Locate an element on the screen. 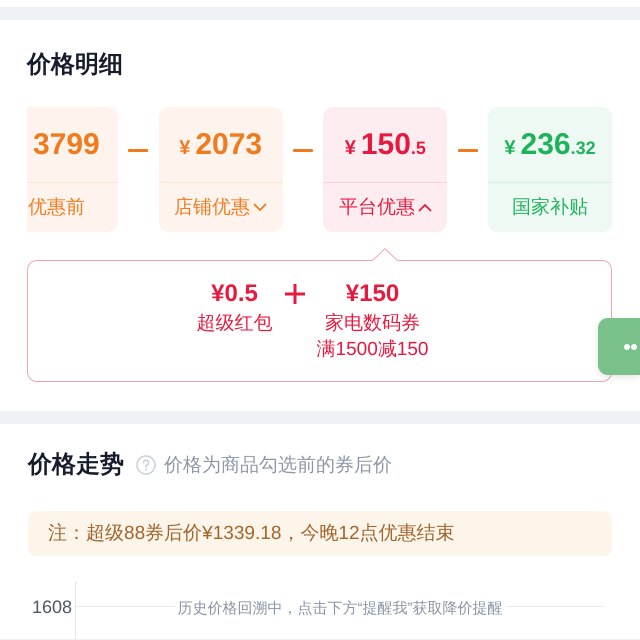 The height and width of the screenshot is (640, 640). price-label: 平台优惠 is located at coordinates (376, 208).